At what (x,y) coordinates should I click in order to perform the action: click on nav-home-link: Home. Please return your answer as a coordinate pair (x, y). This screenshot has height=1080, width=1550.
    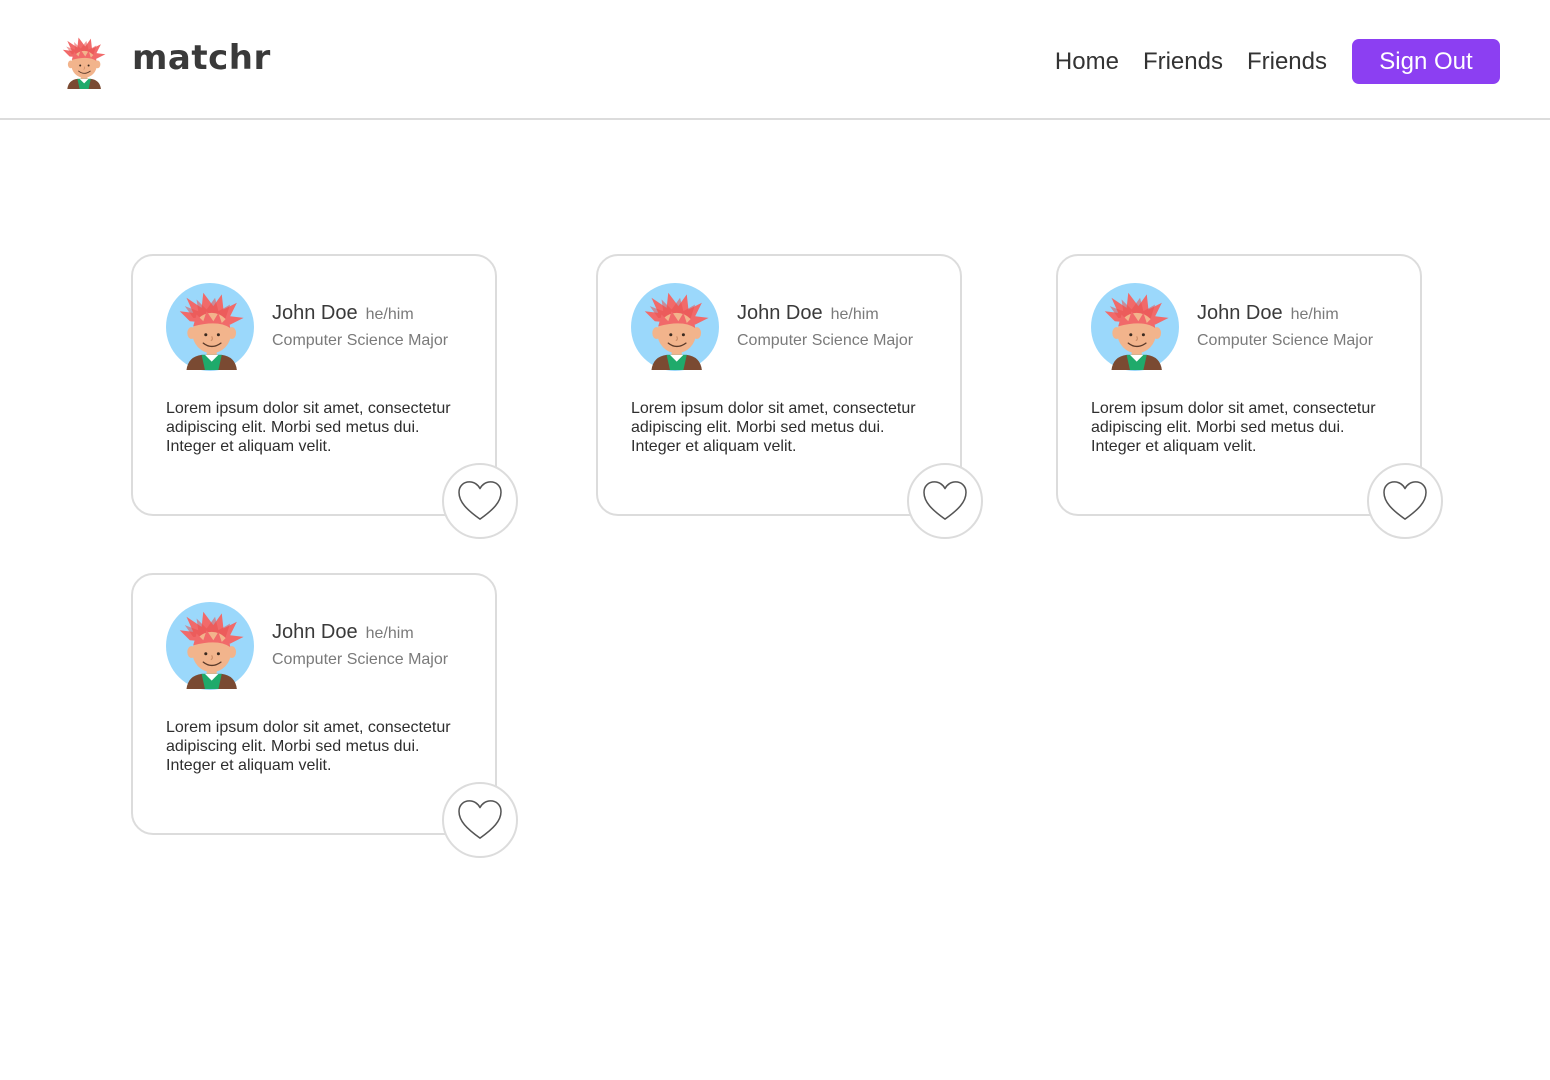
    Looking at the image, I should click on (1087, 62).